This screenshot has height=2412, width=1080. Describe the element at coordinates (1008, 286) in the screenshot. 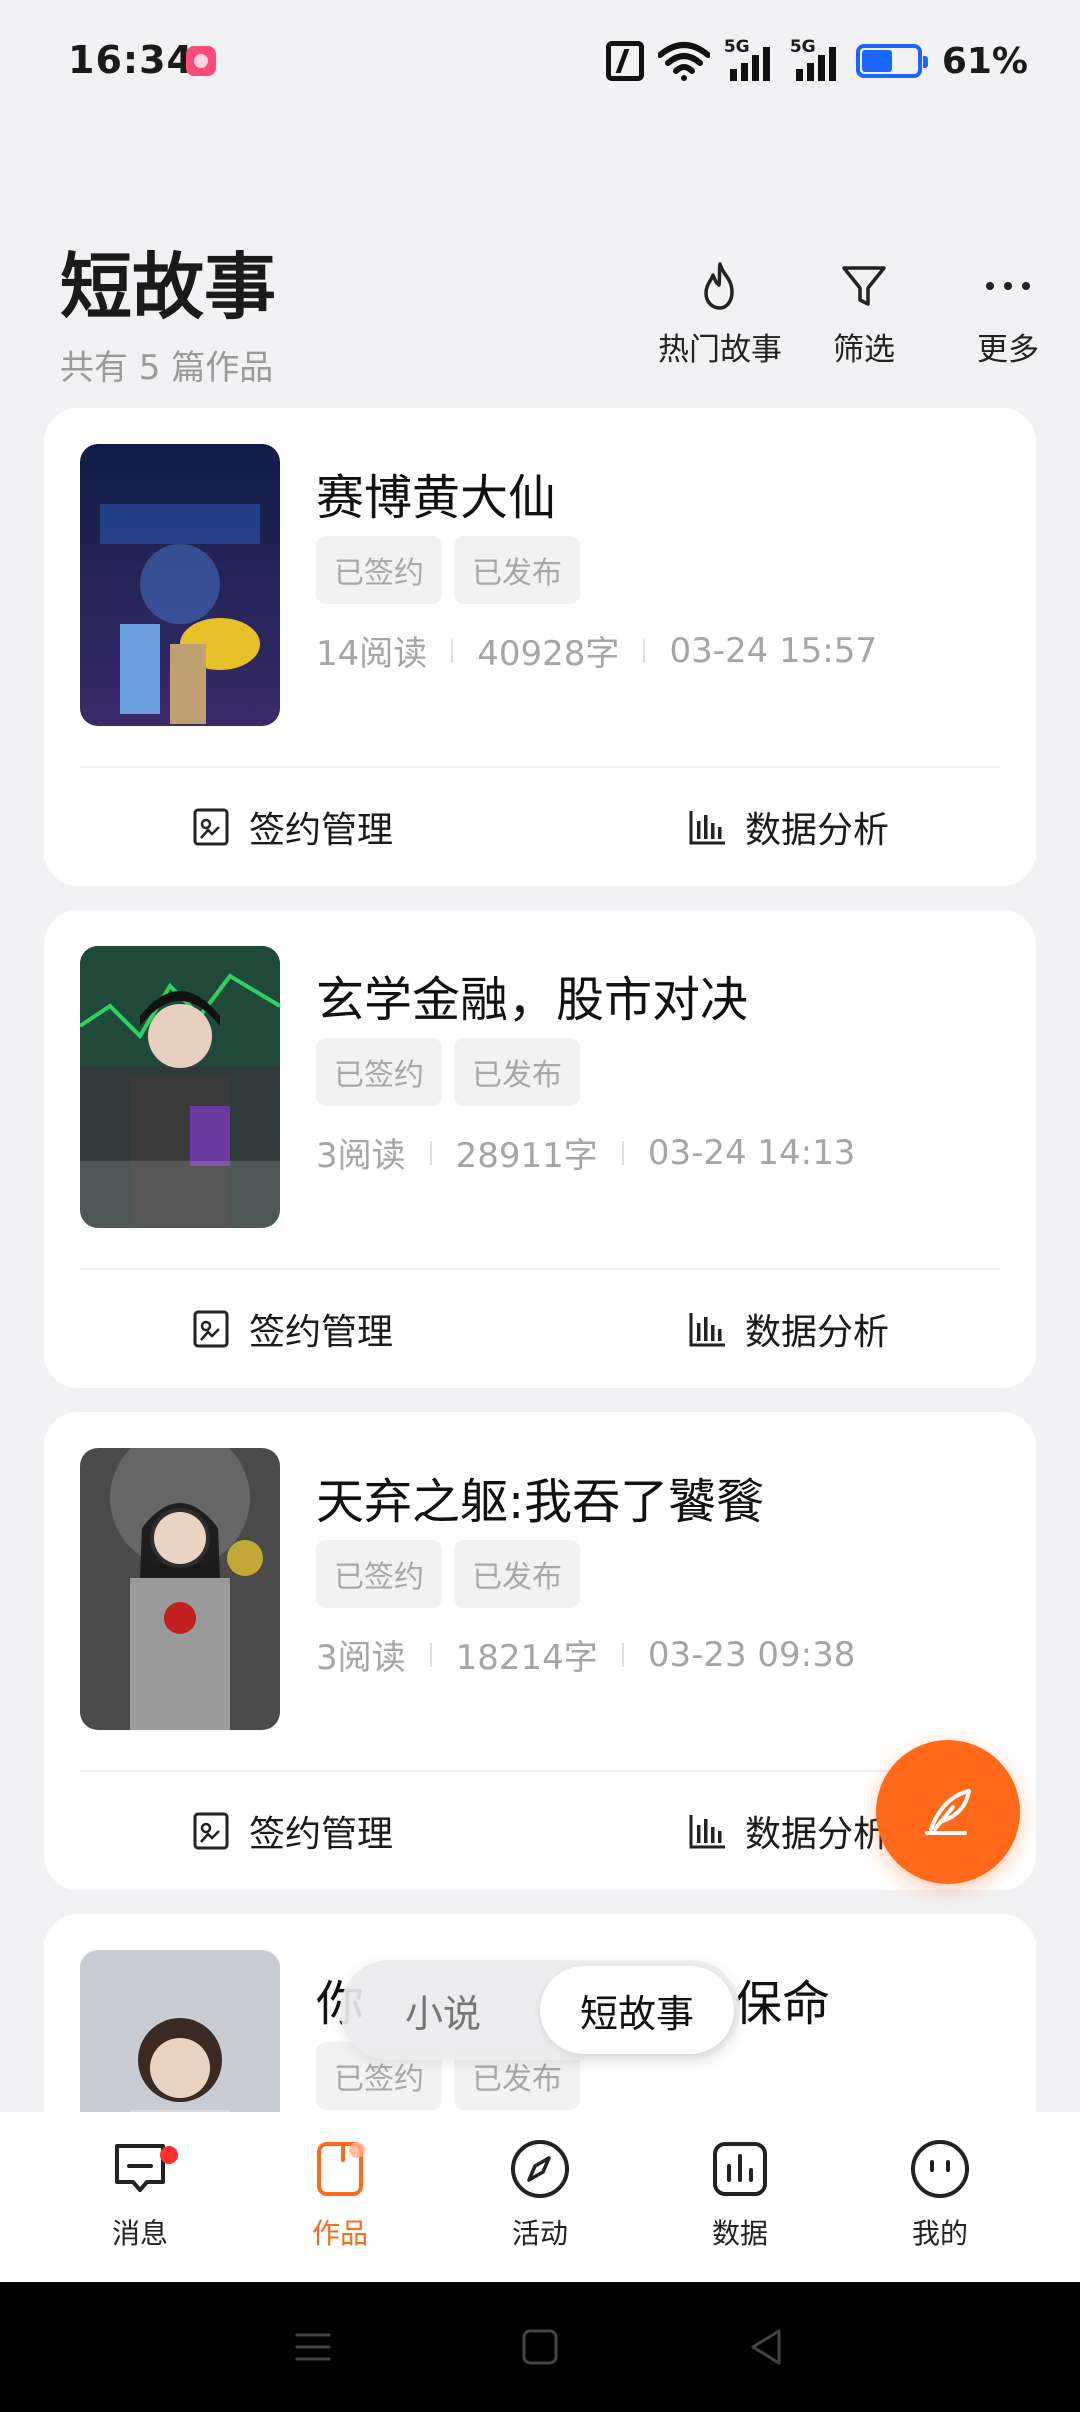

I see `more-icon` at that location.